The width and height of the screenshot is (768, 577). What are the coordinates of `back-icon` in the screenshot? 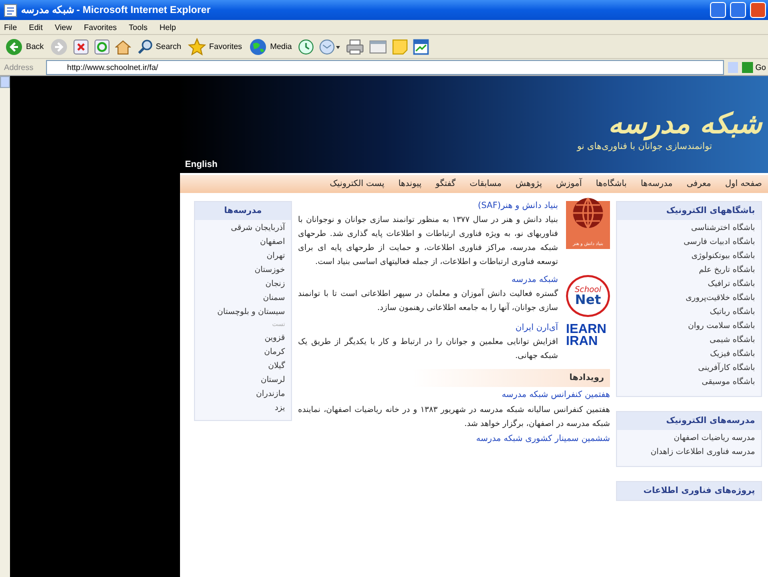 It's located at (14, 47).